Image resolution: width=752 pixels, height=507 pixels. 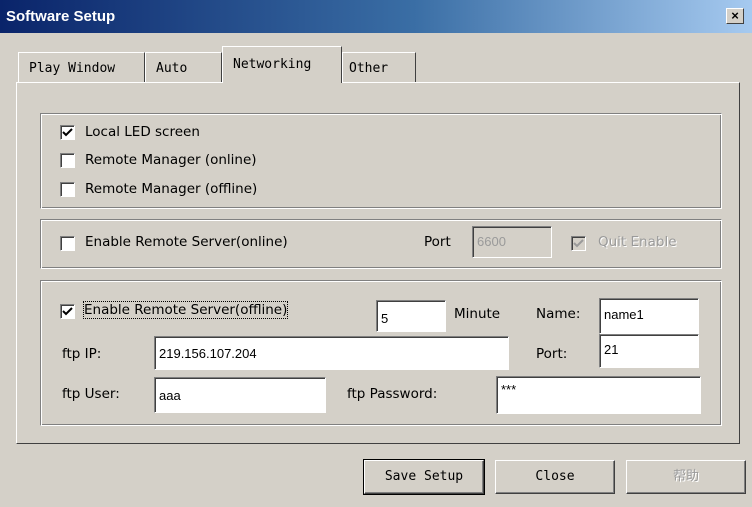 I want to click on remote-manager-offline-checkbox, so click(x=67, y=189).